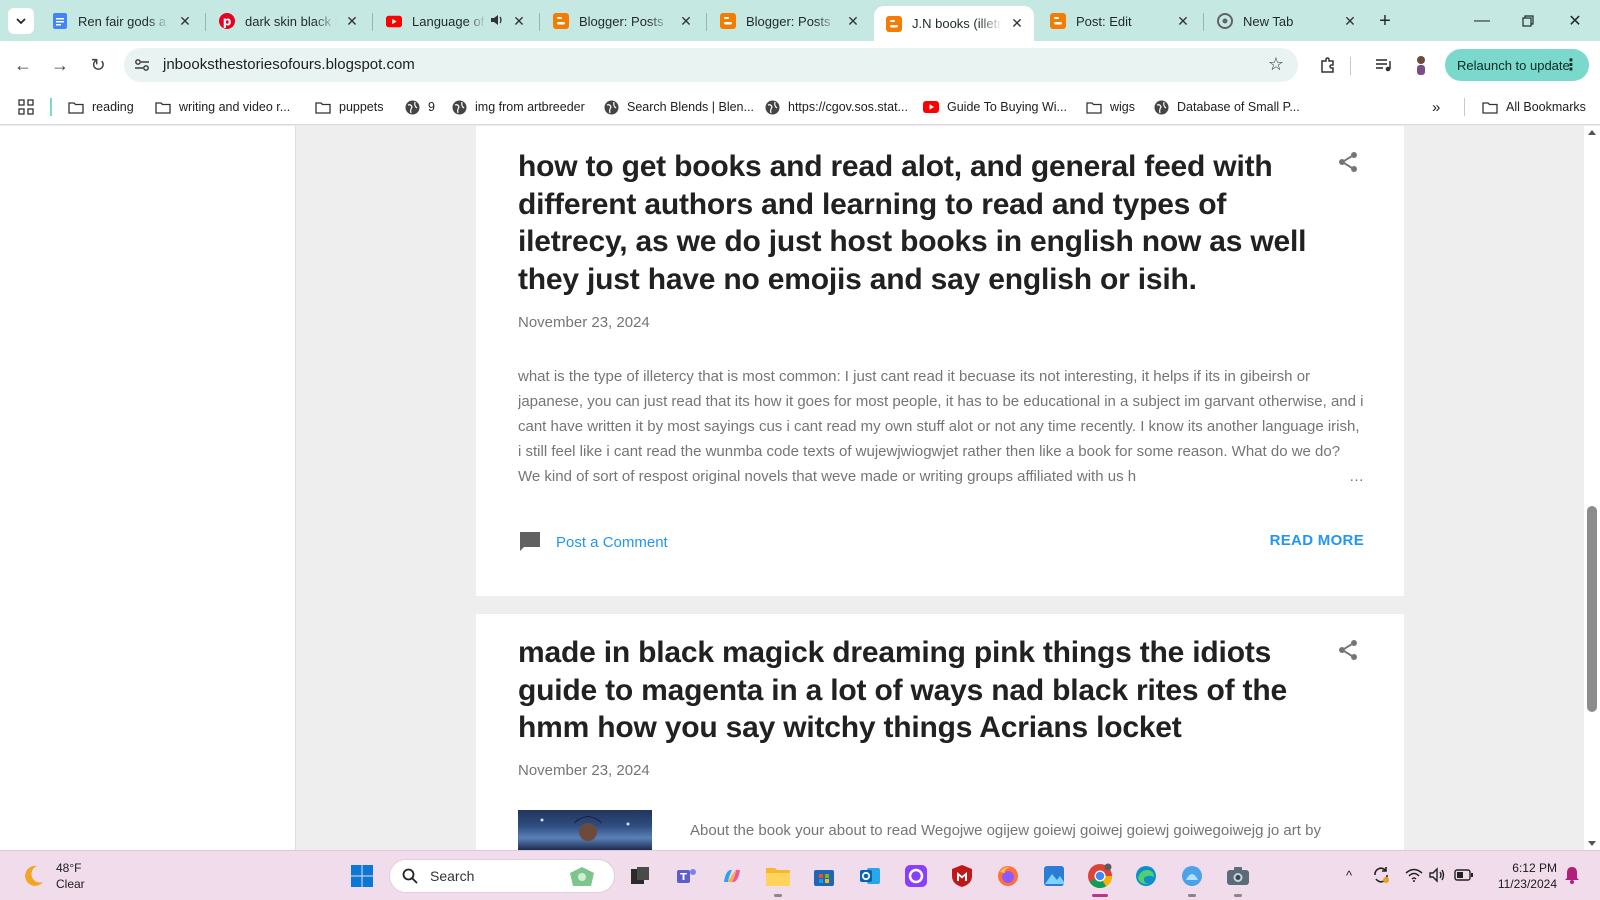 This screenshot has width=1600, height=900. Describe the element at coordinates (1008, 876) in the screenshot. I see `firefox-app` at that location.